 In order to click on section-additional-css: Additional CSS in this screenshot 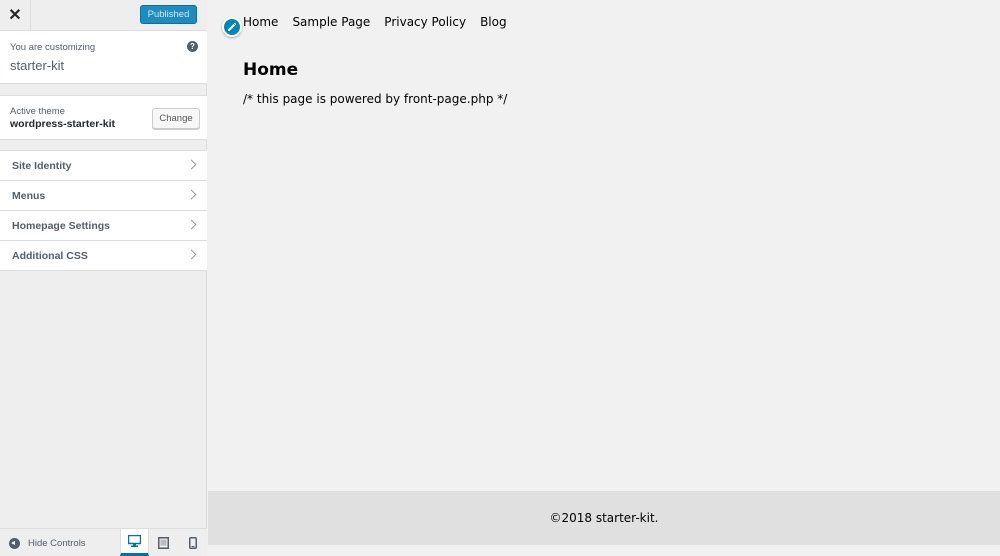, I will do `click(103, 256)`.